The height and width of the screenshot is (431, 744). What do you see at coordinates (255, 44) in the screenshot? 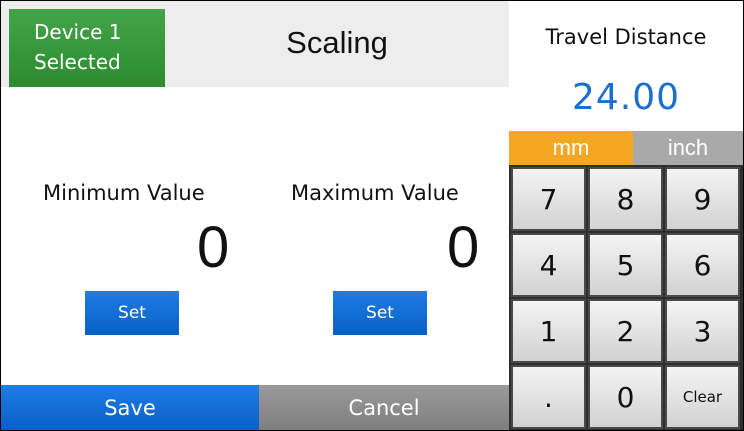
I see `header-bar: Device 1 Selected Scaling` at bounding box center [255, 44].